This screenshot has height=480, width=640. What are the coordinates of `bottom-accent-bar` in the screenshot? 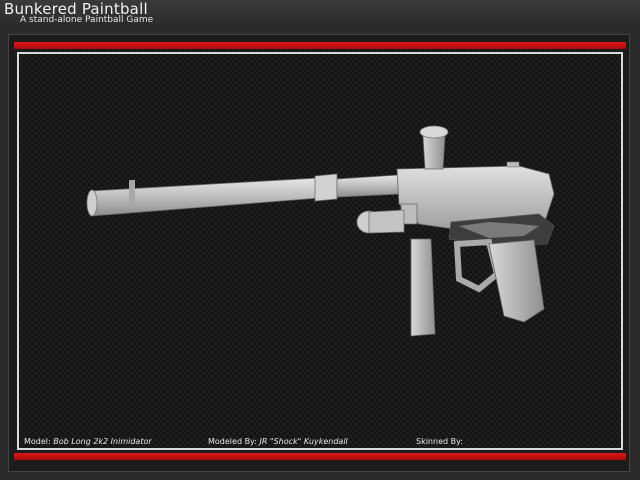 It's located at (320, 456).